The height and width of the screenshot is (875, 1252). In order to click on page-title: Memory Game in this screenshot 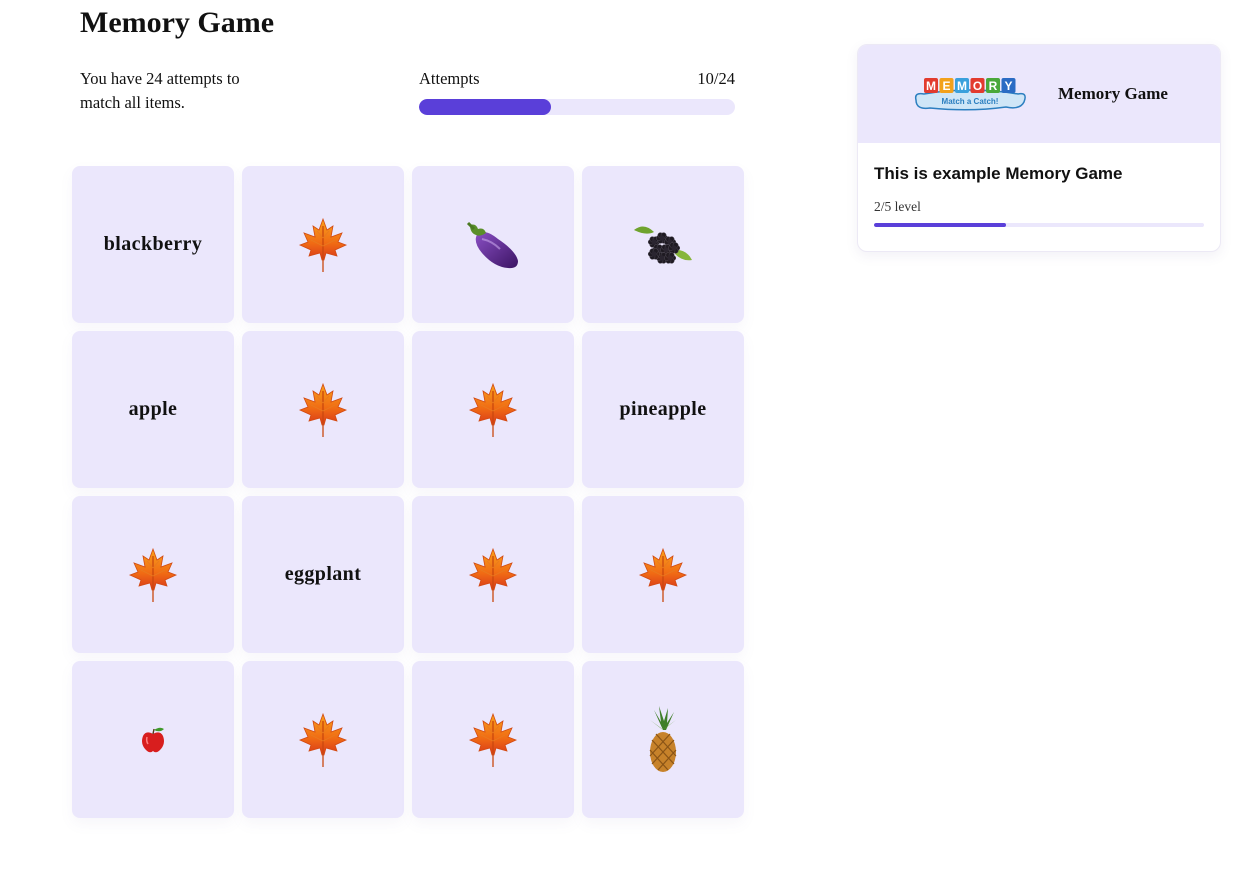, I will do `click(177, 22)`.